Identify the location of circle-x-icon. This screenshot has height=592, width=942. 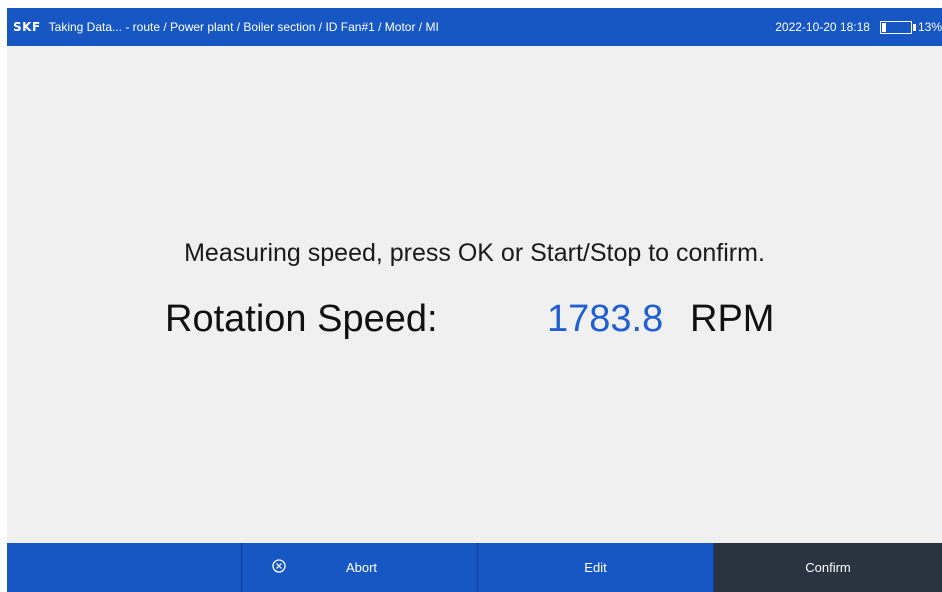
(279, 566).